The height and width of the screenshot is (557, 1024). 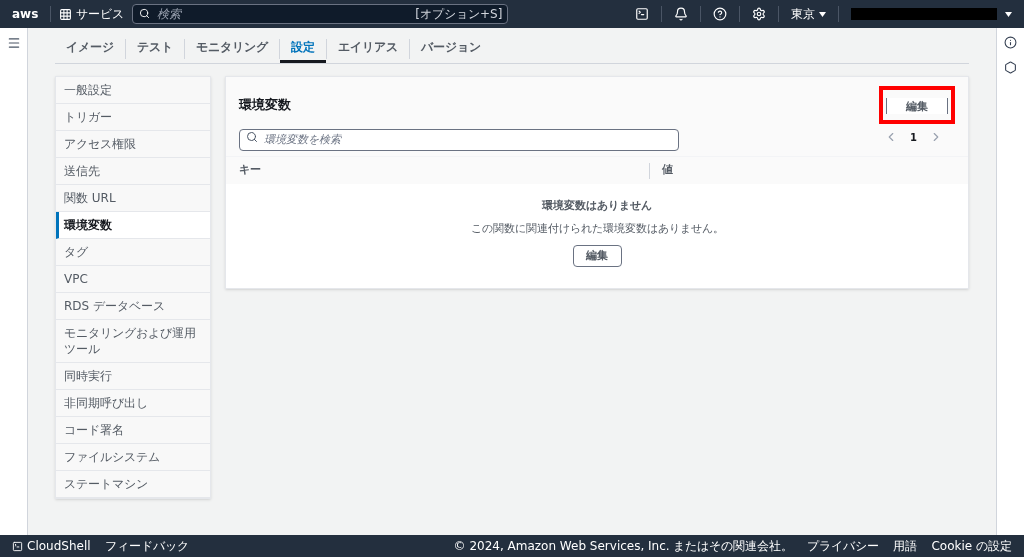 What do you see at coordinates (597, 206) in the screenshot?
I see `empty-title: 環境変数はありません` at bounding box center [597, 206].